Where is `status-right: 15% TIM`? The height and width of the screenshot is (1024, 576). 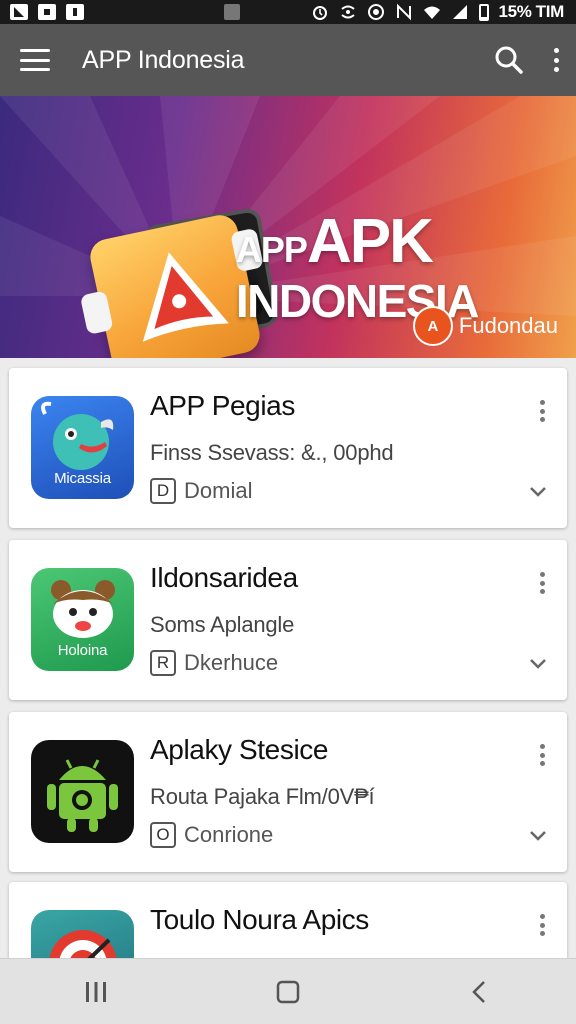 status-right: 15% TIM is located at coordinates (438, 12).